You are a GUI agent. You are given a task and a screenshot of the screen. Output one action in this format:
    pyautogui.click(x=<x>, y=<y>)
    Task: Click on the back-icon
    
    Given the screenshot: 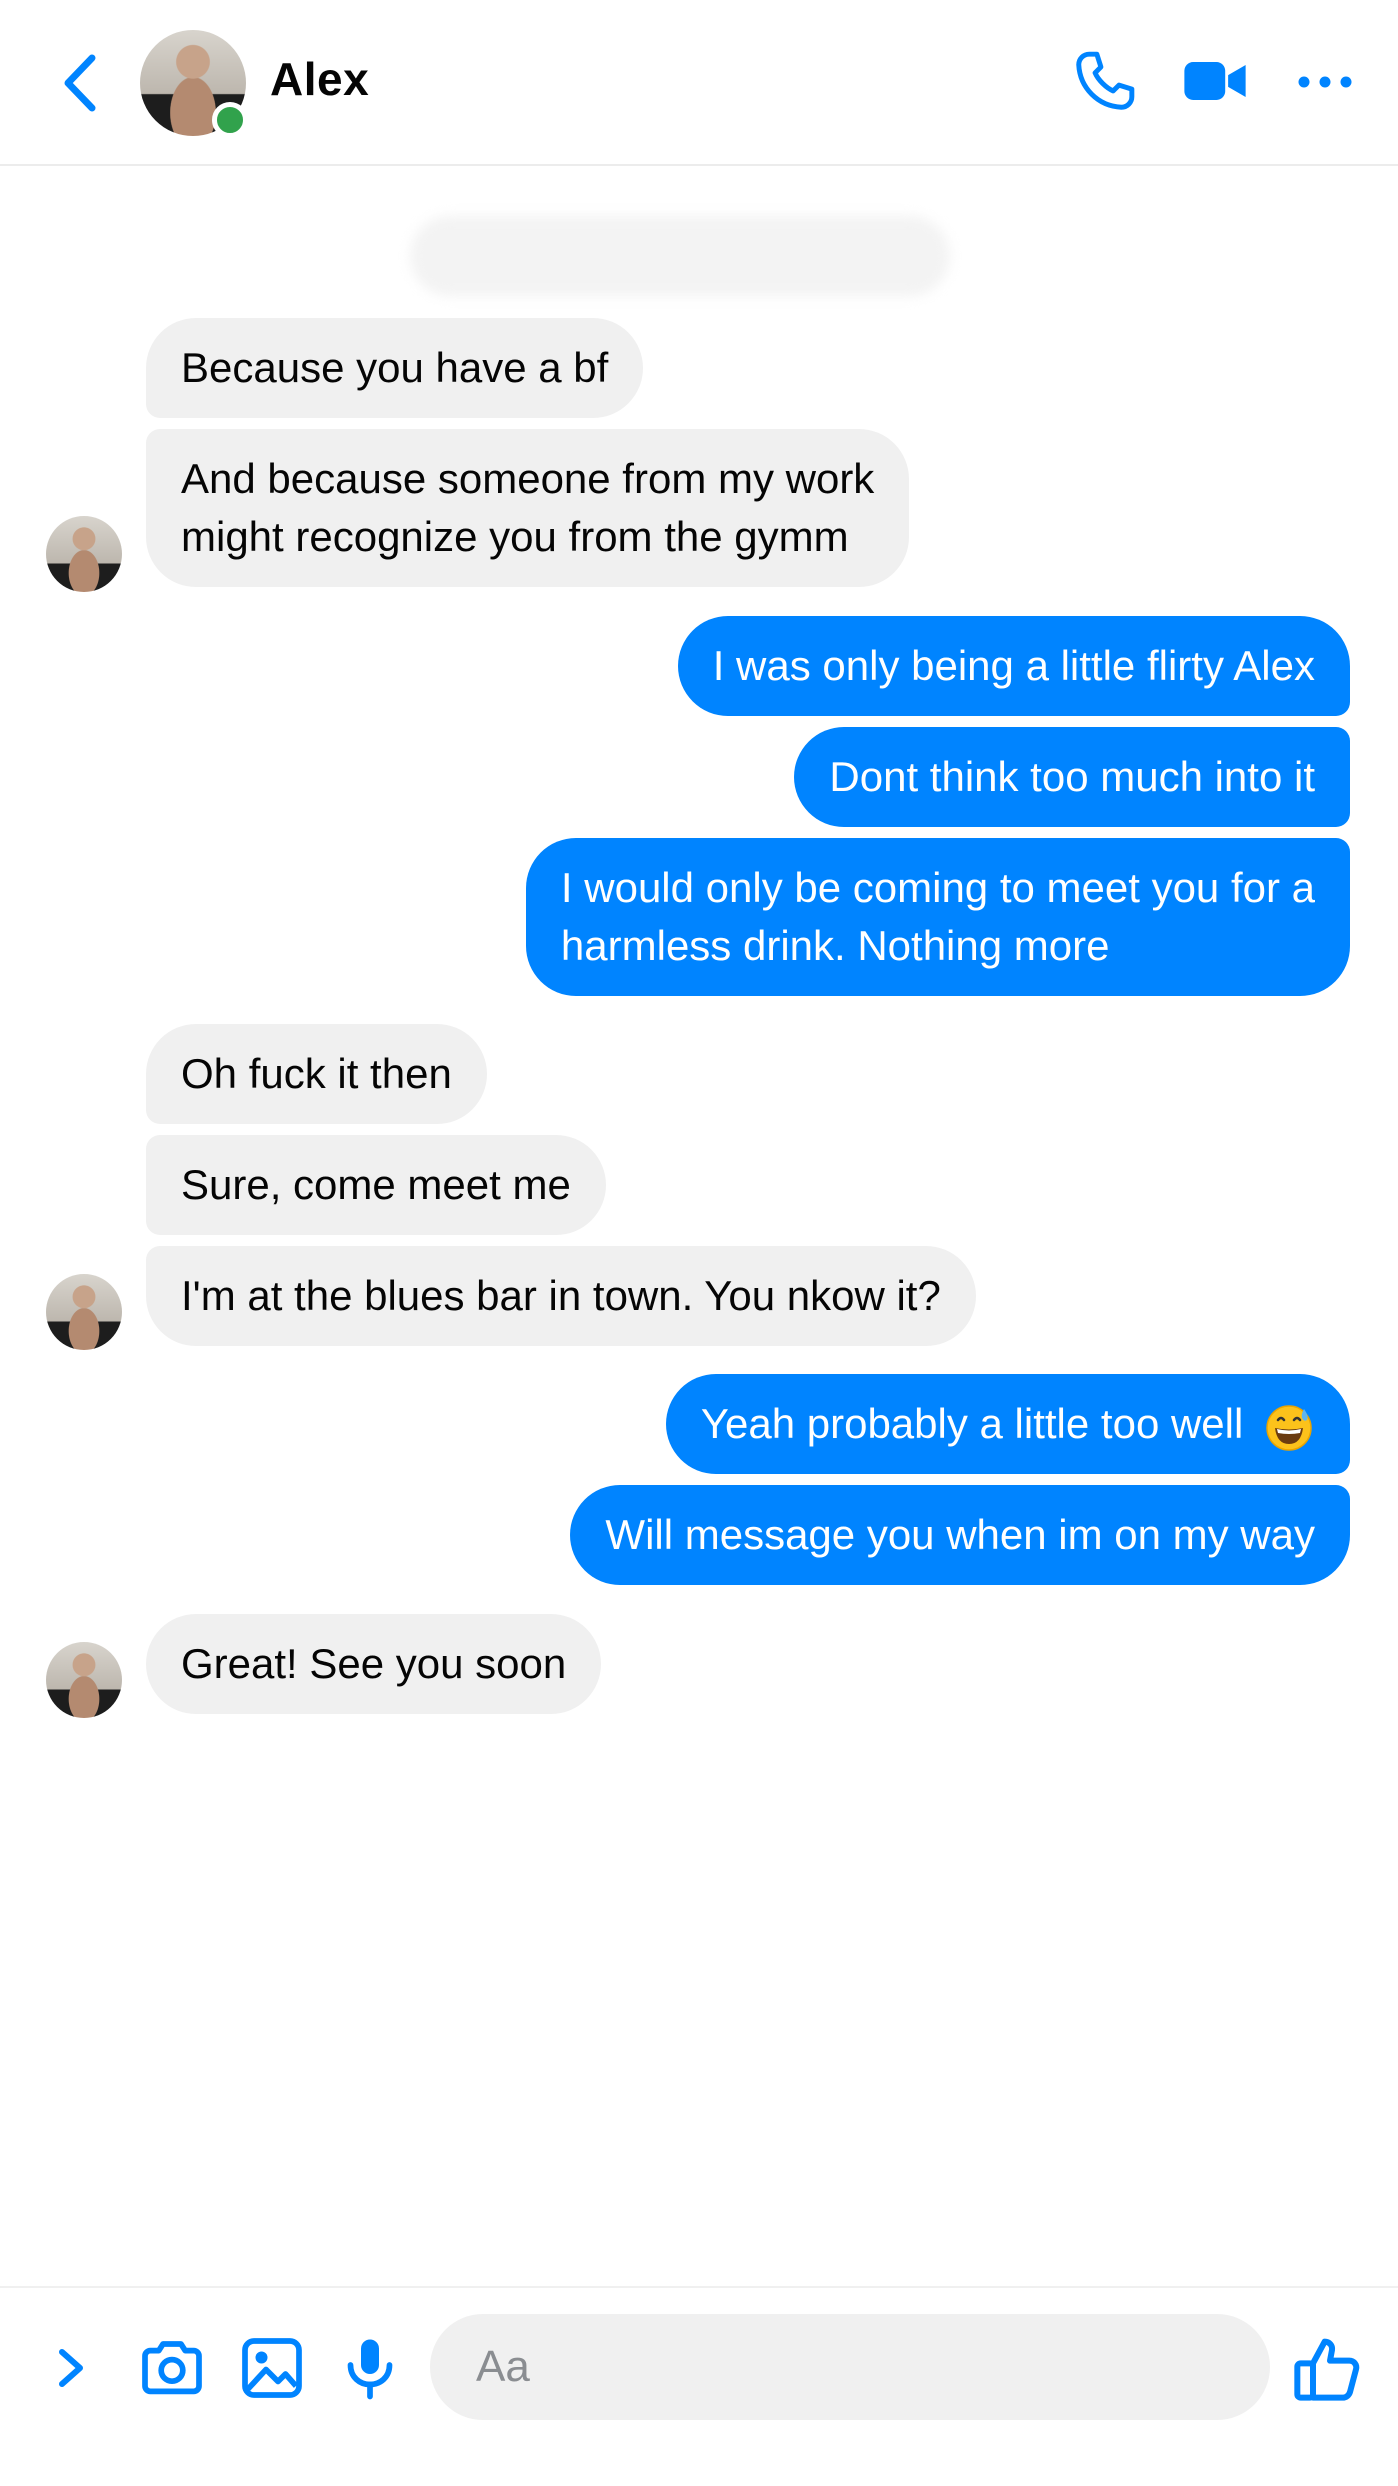 What is the action you would take?
    pyautogui.click(x=80, y=83)
    